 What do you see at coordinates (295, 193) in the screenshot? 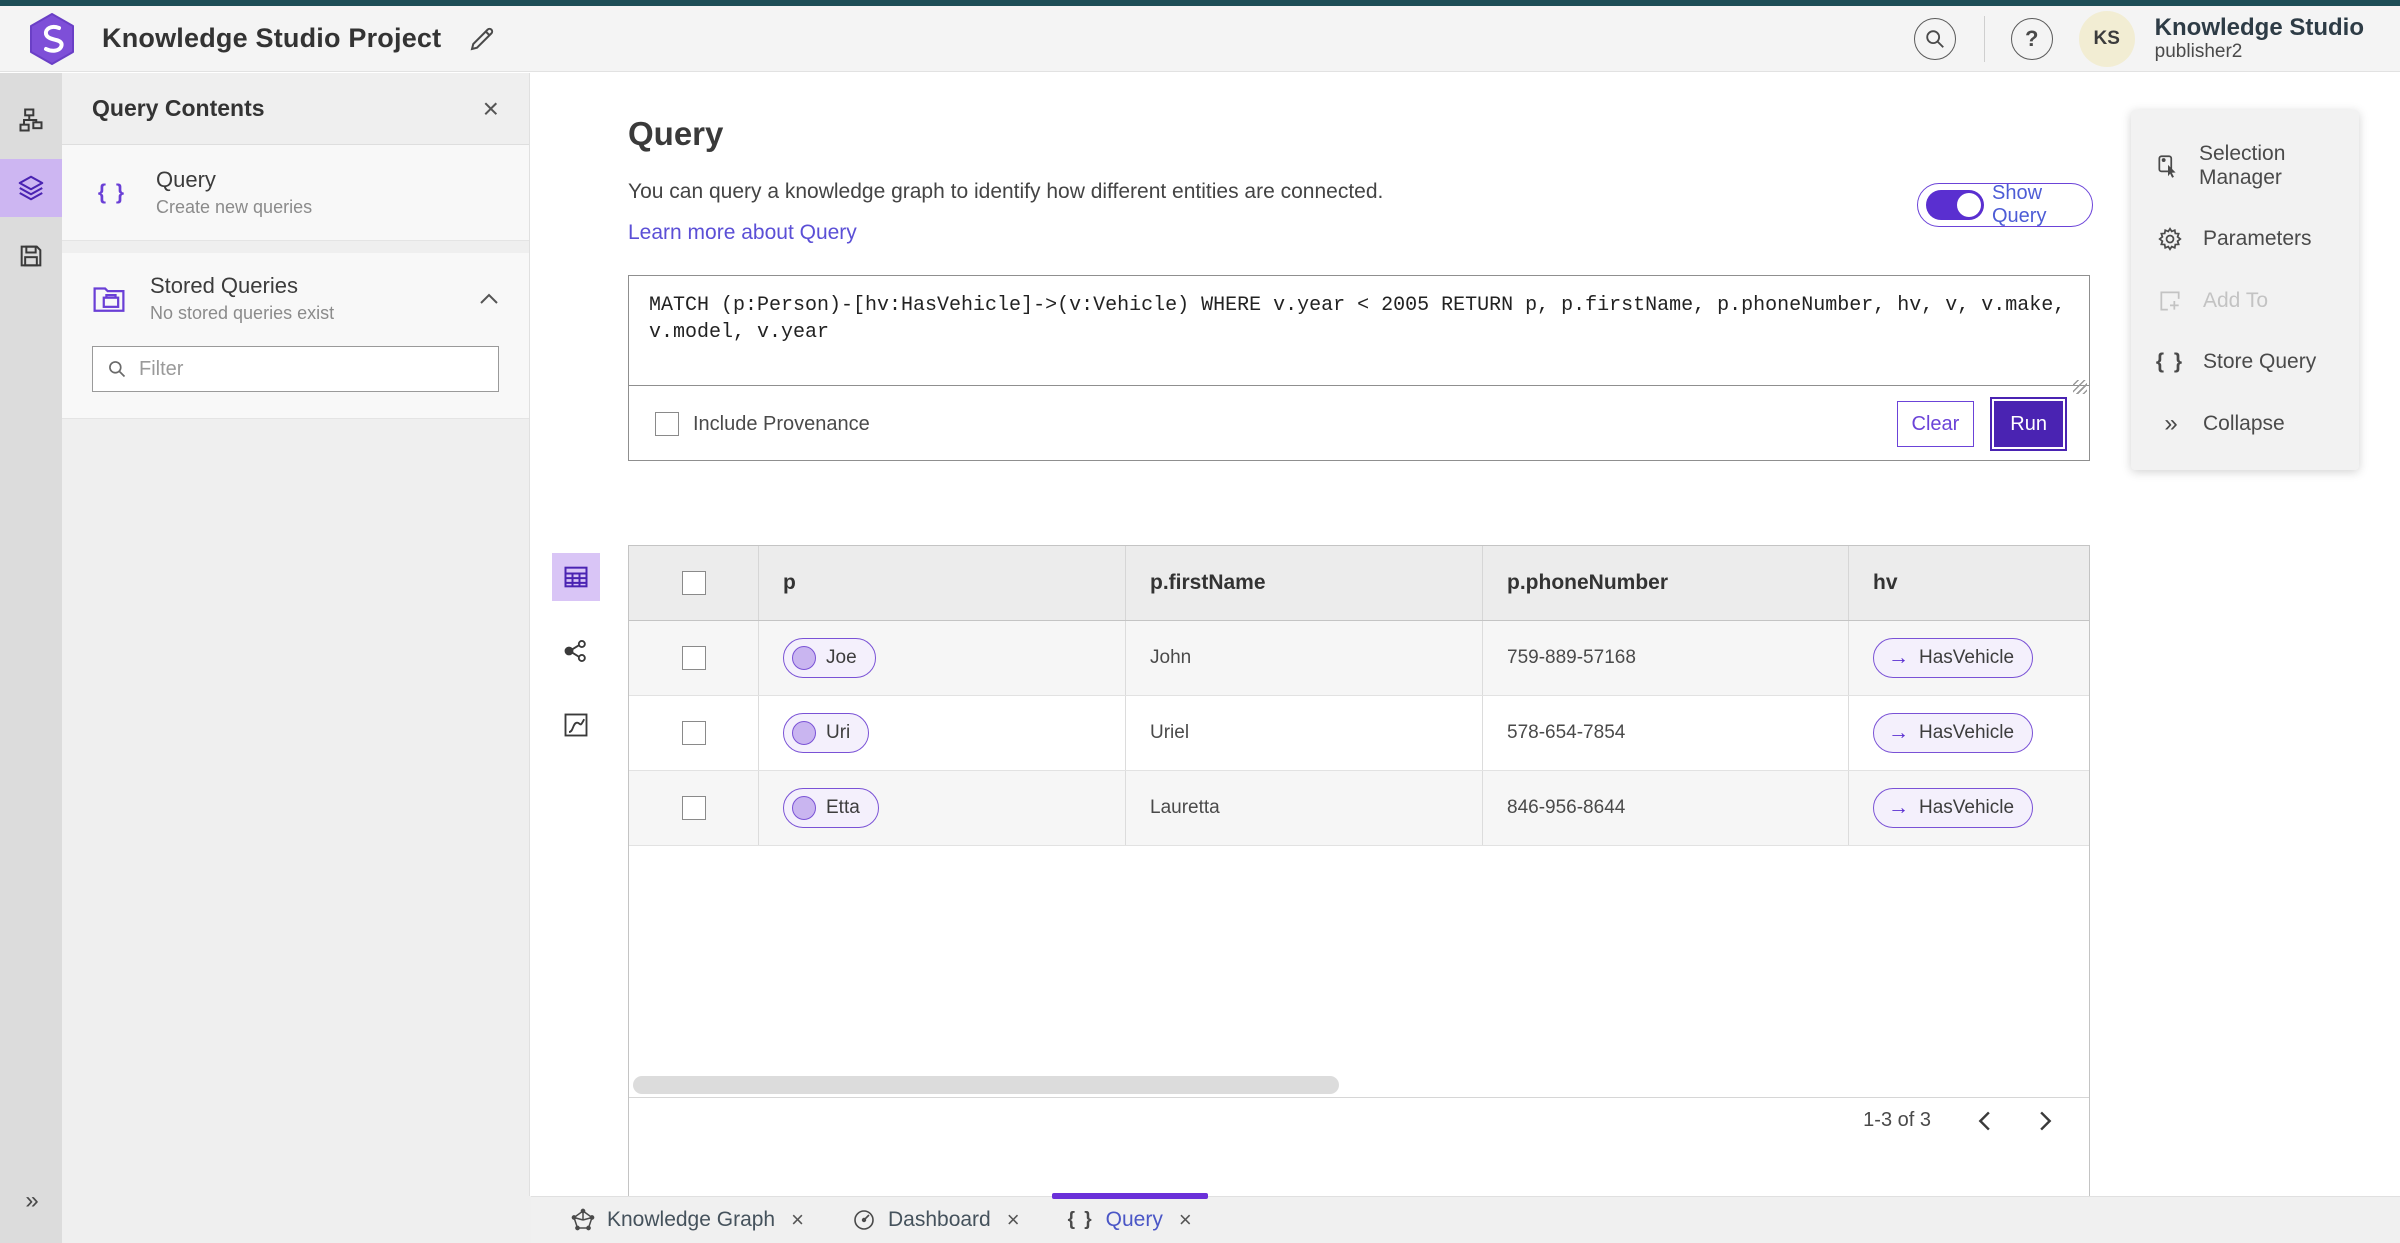
I see `sidebar-item-query: { } Query Create new queries` at bounding box center [295, 193].